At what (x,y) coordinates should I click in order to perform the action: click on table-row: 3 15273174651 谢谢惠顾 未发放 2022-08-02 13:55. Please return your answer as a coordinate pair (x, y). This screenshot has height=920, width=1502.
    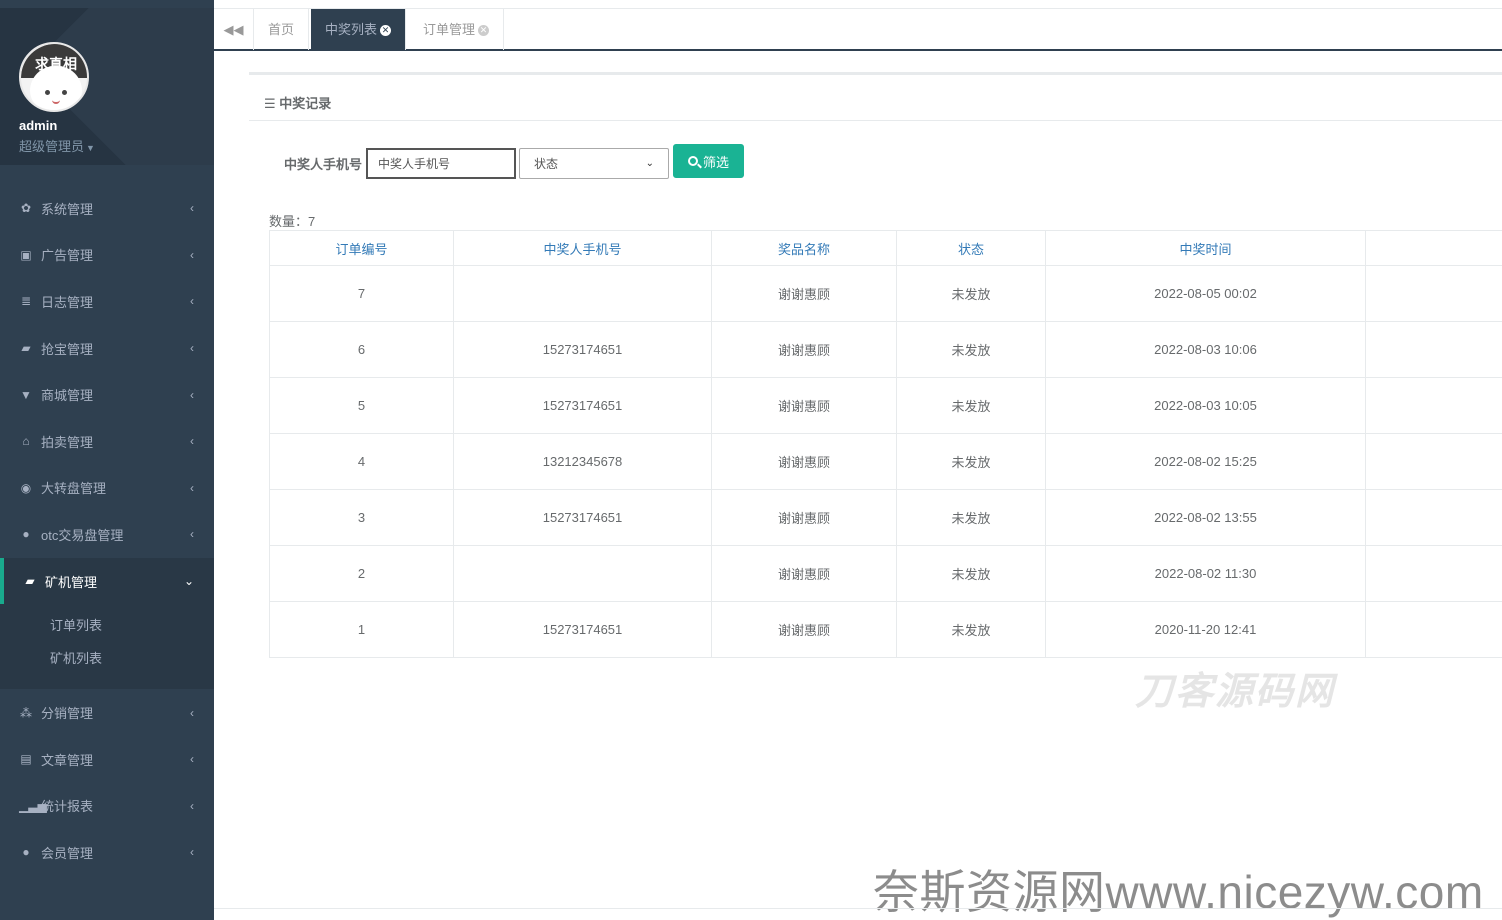
    Looking at the image, I should click on (885, 517).